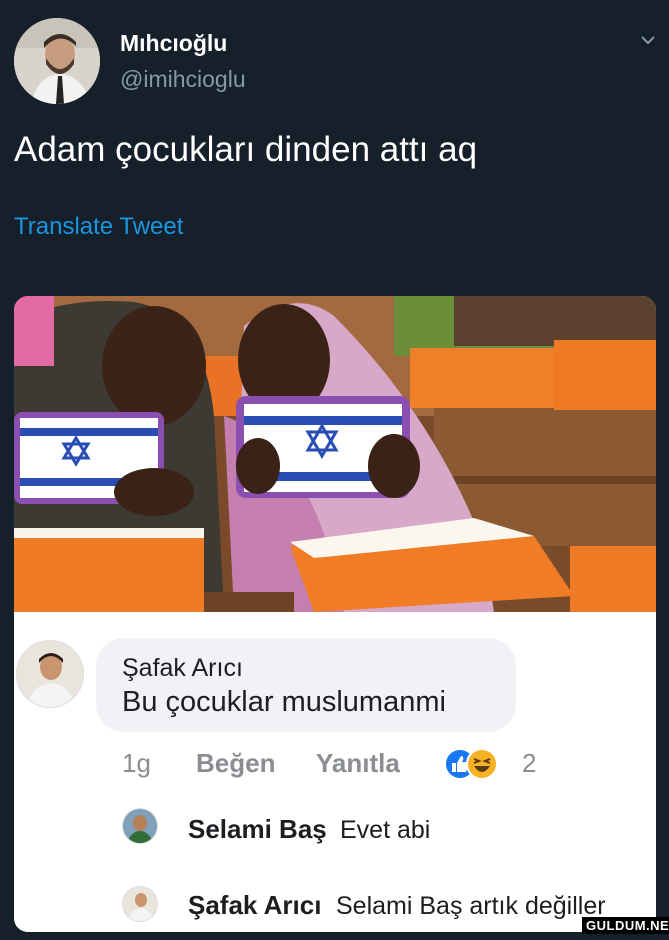  Describe the element at coordinates (182, 668) in the screenshot. I see `comment-author: Şafak Arıcı` at that location.